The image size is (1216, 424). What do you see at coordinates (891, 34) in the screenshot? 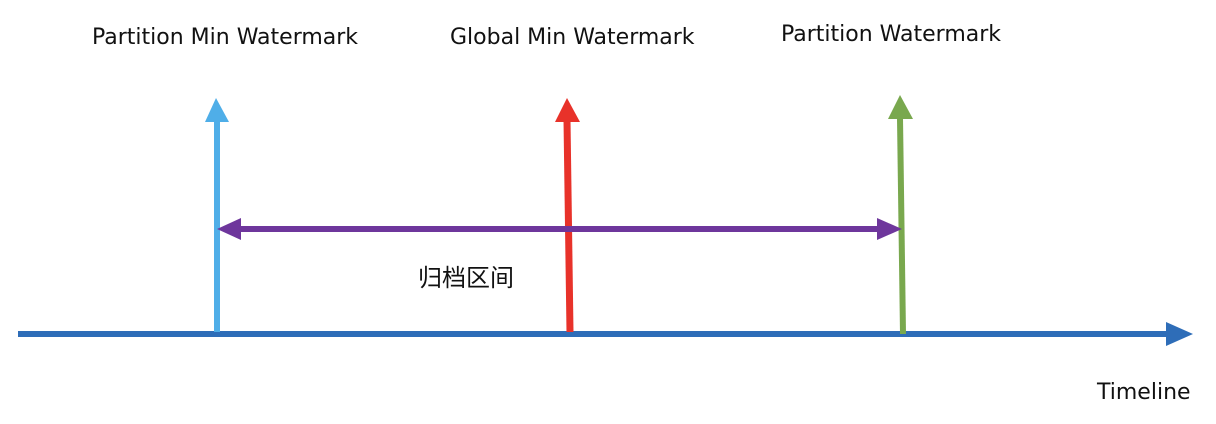
I see `partition-watermark-label: Partition Watermark` at bounding box center [891, 34].